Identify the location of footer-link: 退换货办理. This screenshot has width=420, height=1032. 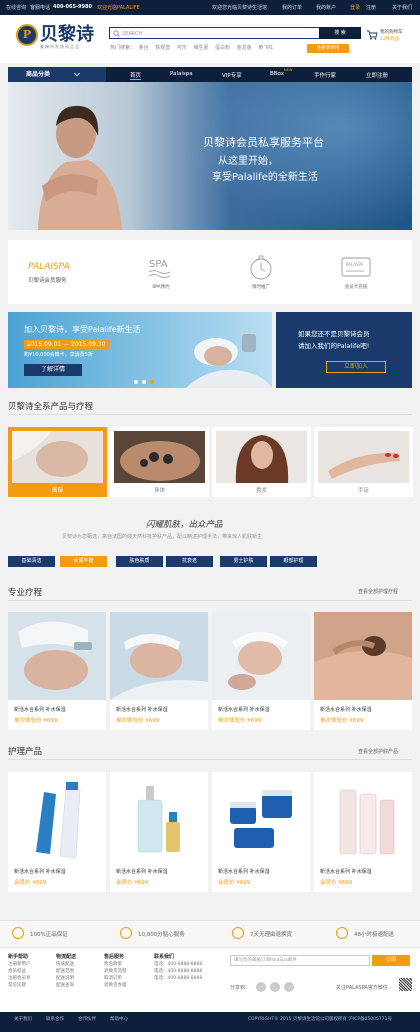
(115, 985).